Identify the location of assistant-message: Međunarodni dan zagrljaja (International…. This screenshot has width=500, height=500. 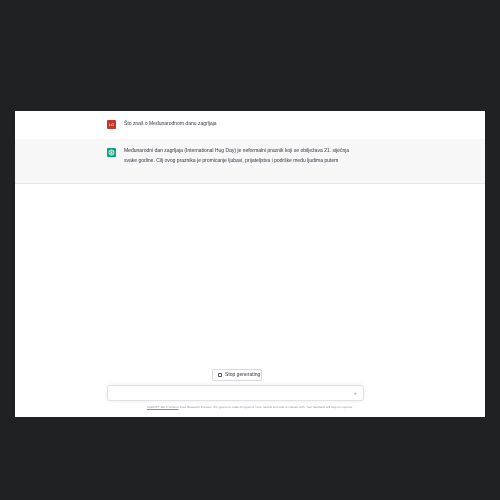
(250, 161).